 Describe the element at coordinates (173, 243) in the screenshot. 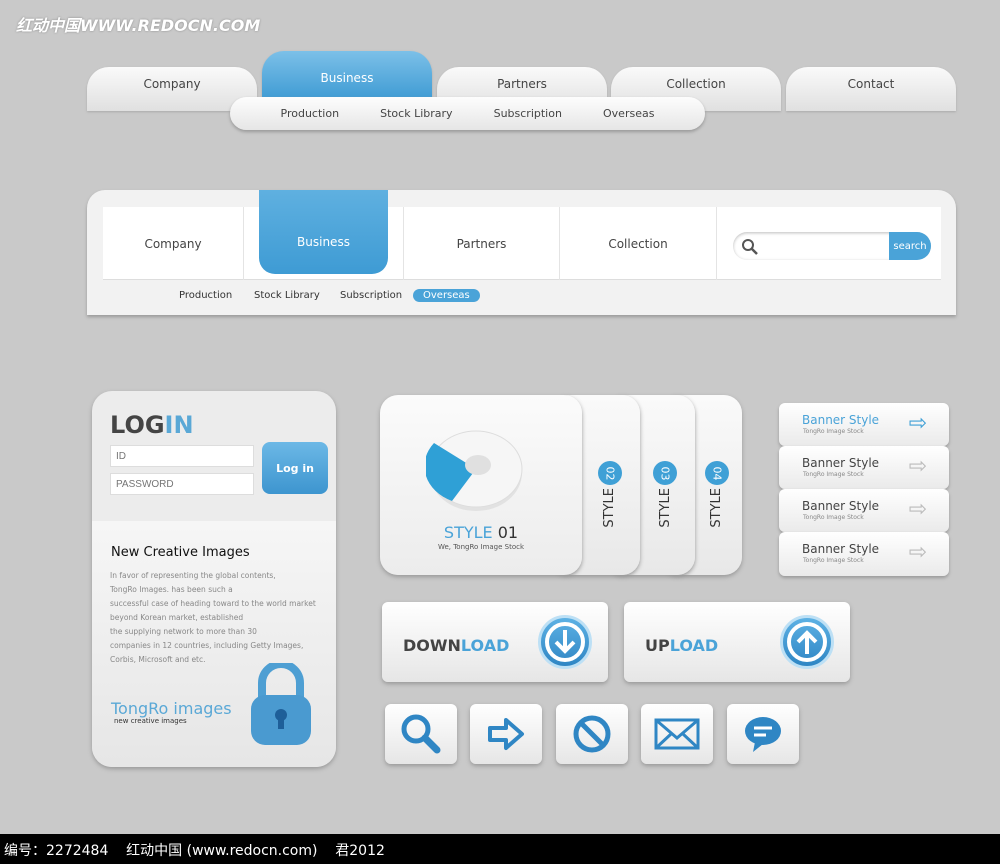

I see `tab-company: Company` at that location.